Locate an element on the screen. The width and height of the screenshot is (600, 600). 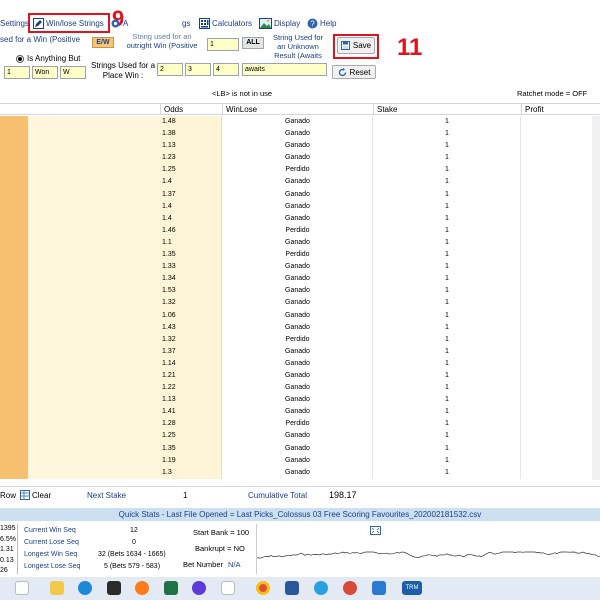
table-row: 1.35 Perdido 1 is located at coordinates (300, 255).